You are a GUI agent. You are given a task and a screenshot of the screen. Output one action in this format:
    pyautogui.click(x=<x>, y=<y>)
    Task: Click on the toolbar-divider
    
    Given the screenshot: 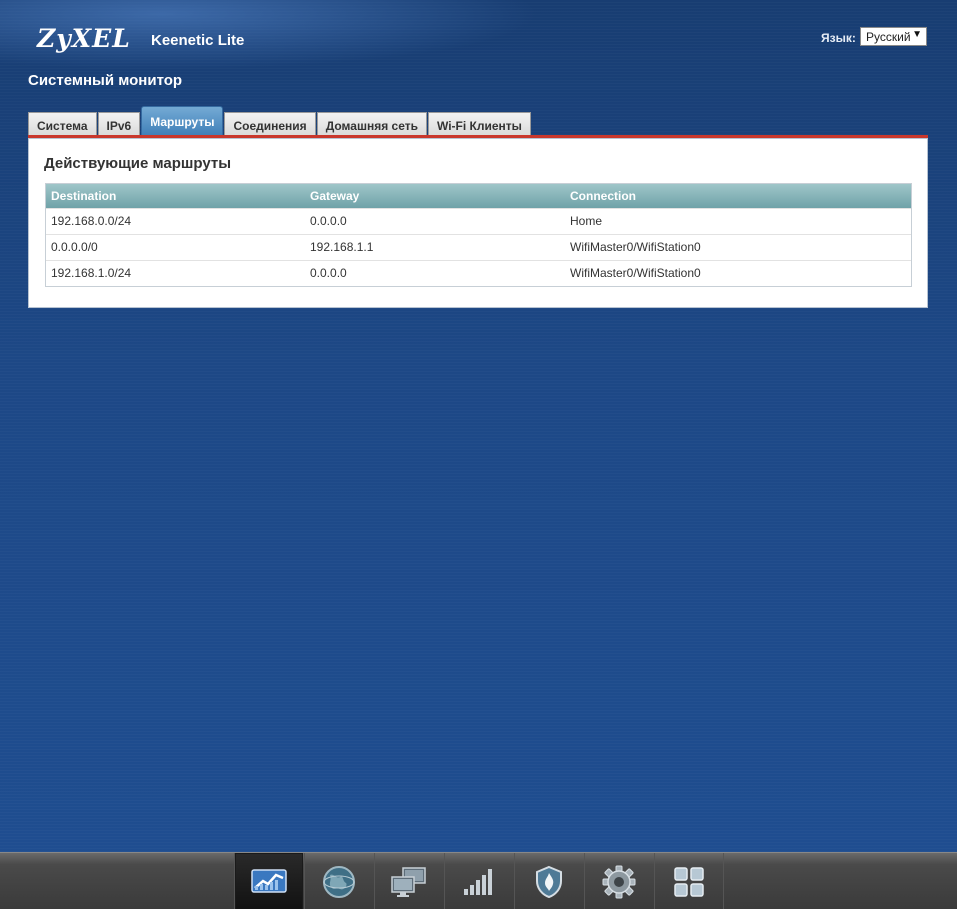 What is the action you would take?
    pyautogui.click(x=723, y=881)
    